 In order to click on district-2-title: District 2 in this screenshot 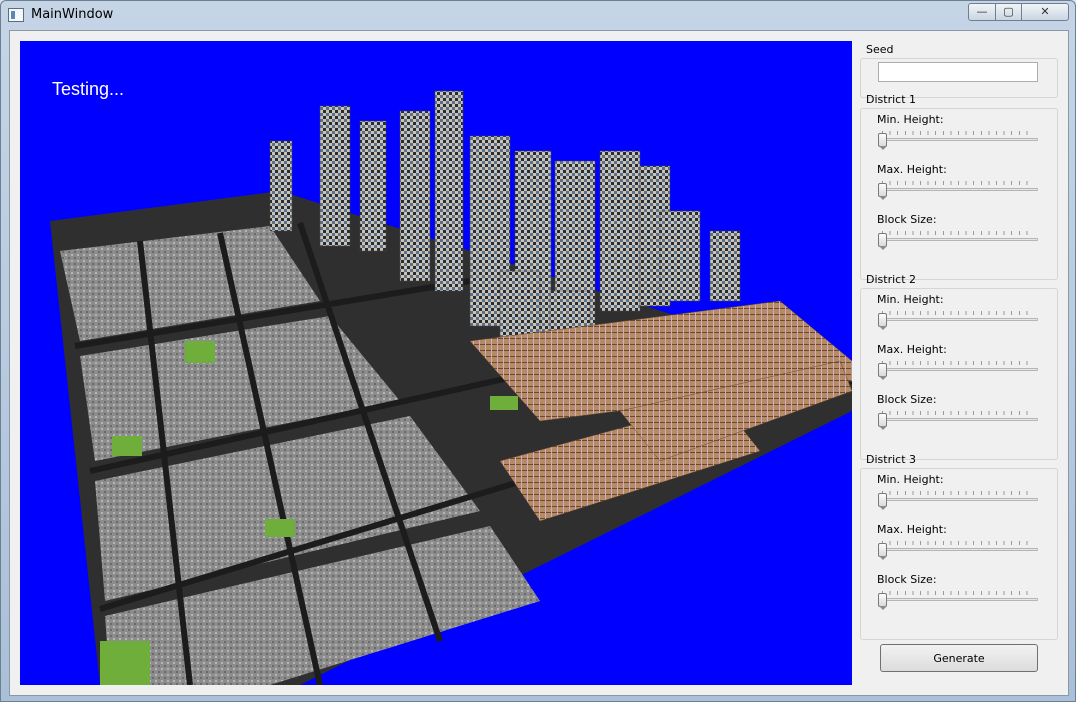, I will do `click(891, 279)`.